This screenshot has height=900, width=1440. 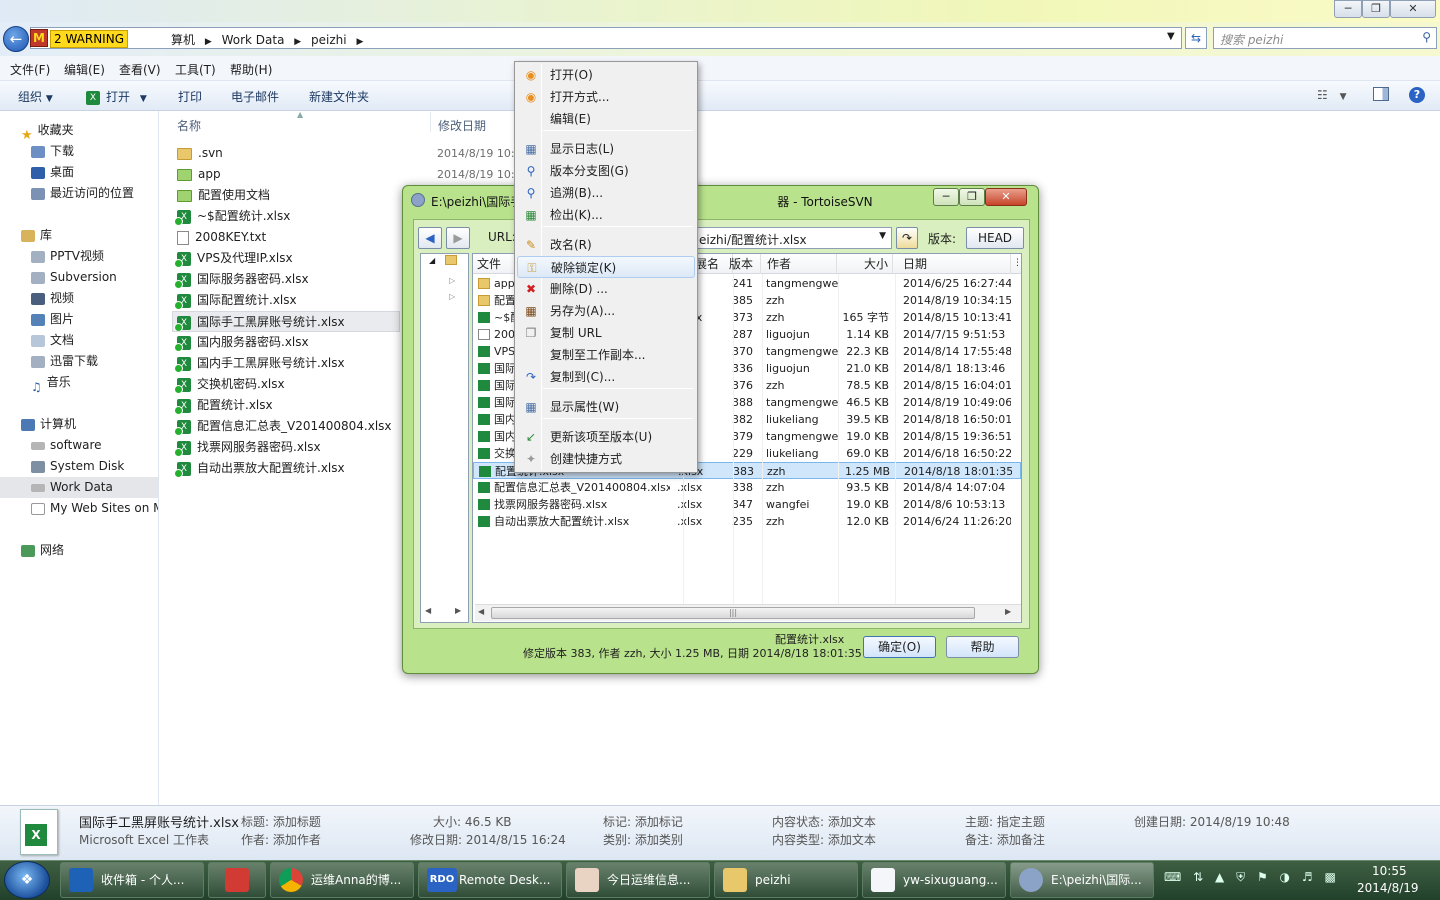 What do you see at coordinates (237, 880) in the screenshot?
I see `taskbar-app` at bounding box center [237, 880].